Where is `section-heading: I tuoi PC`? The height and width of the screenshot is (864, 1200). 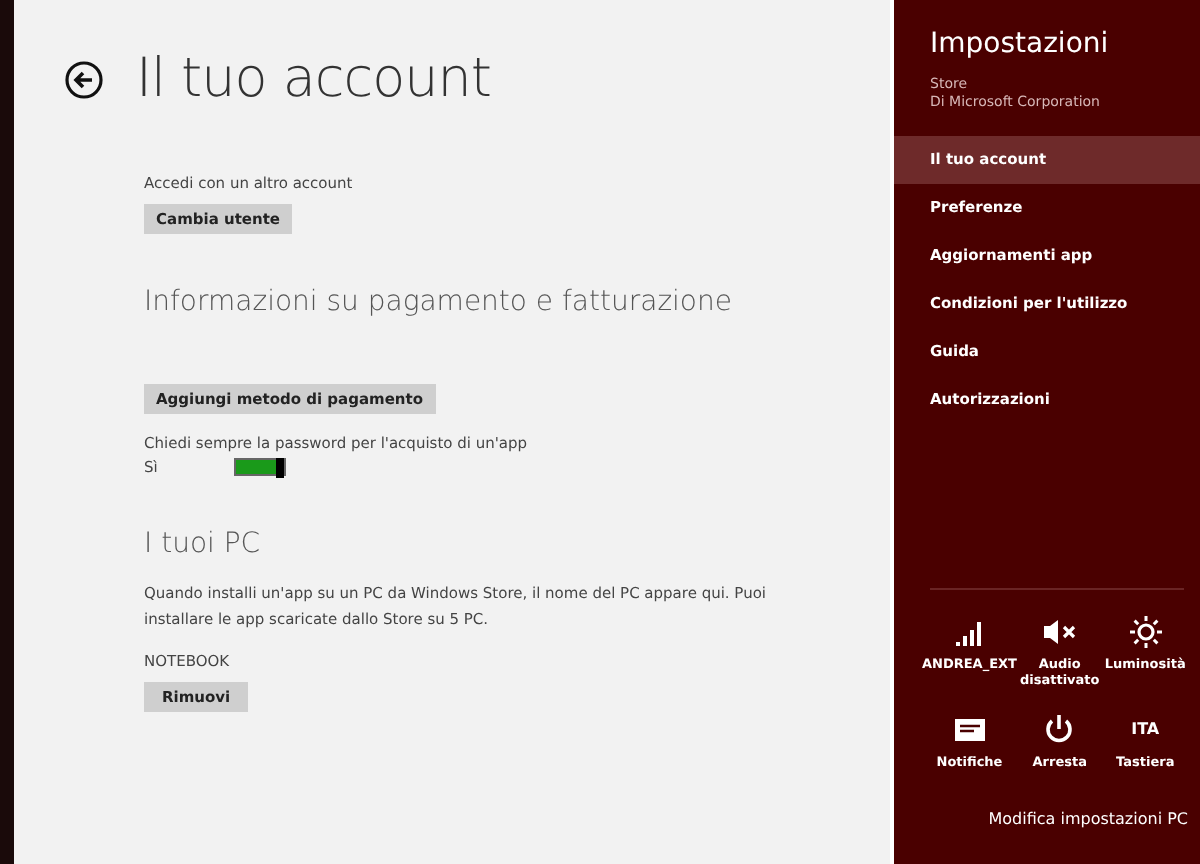 section-heading: I tuoi PC is located at coordinates (203, 544).